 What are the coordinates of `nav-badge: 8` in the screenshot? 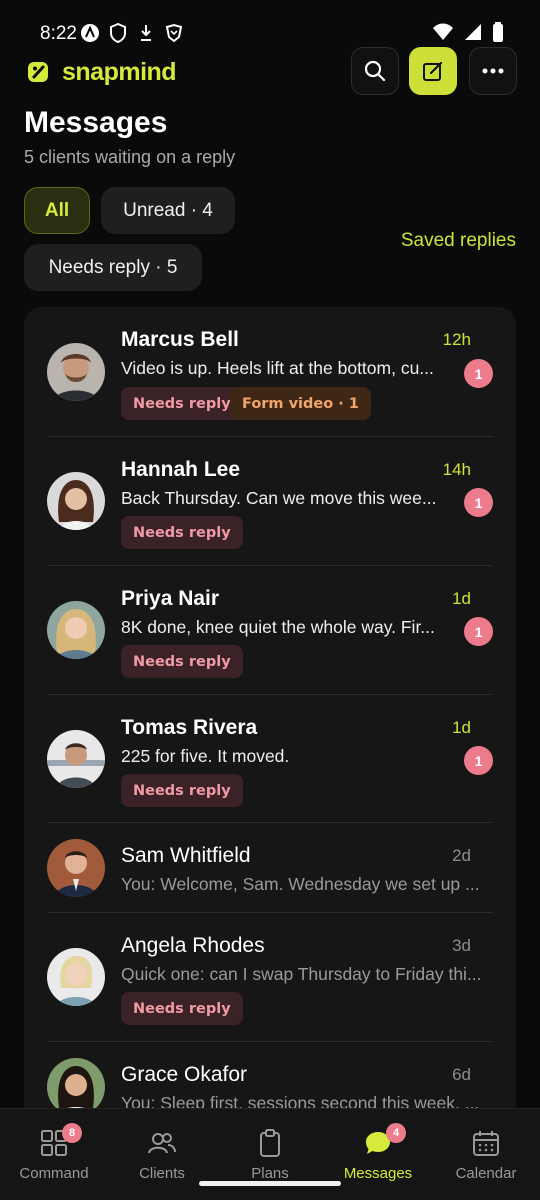 It's located at (72, 1133).